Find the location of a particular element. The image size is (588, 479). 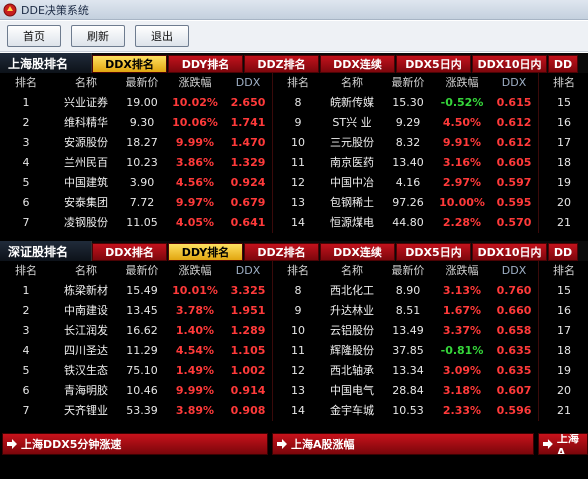

exit-button: 退出 is located at coordinates (162, 36).